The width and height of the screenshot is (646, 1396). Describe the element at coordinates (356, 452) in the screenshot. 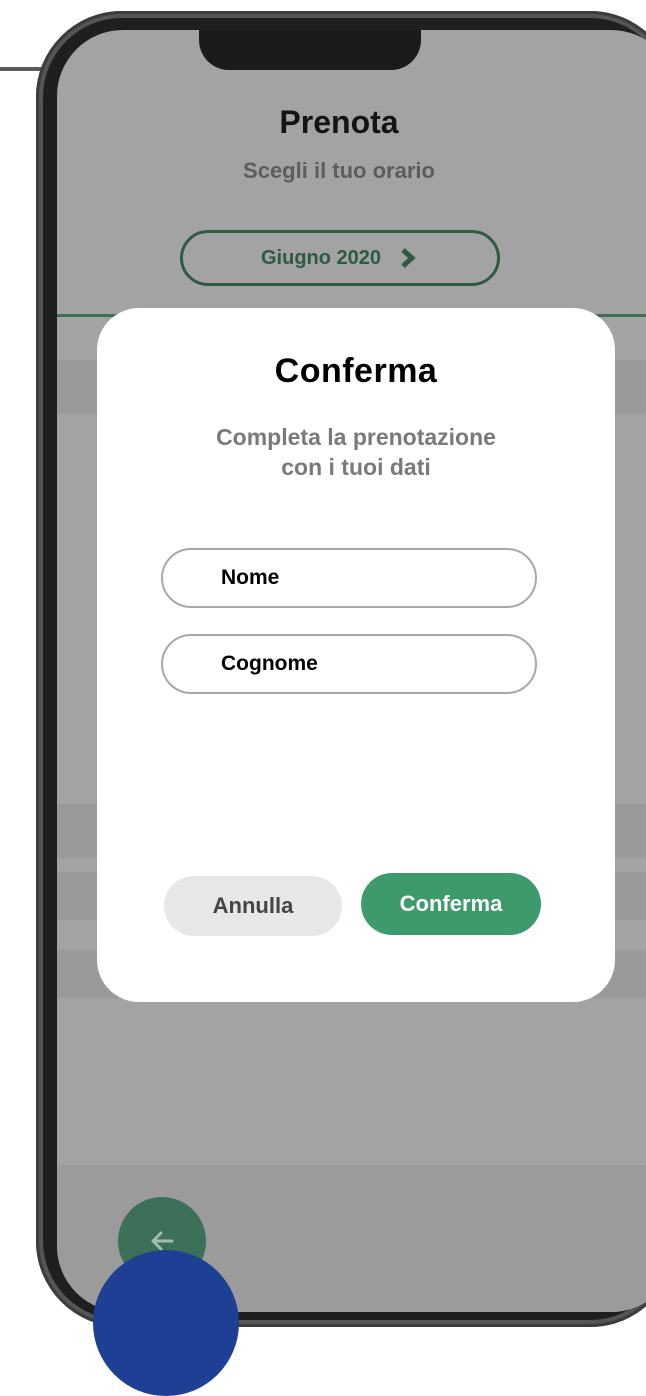

I see `dialog-description: Completa la prenotazione con i tuoi dati` at that location.